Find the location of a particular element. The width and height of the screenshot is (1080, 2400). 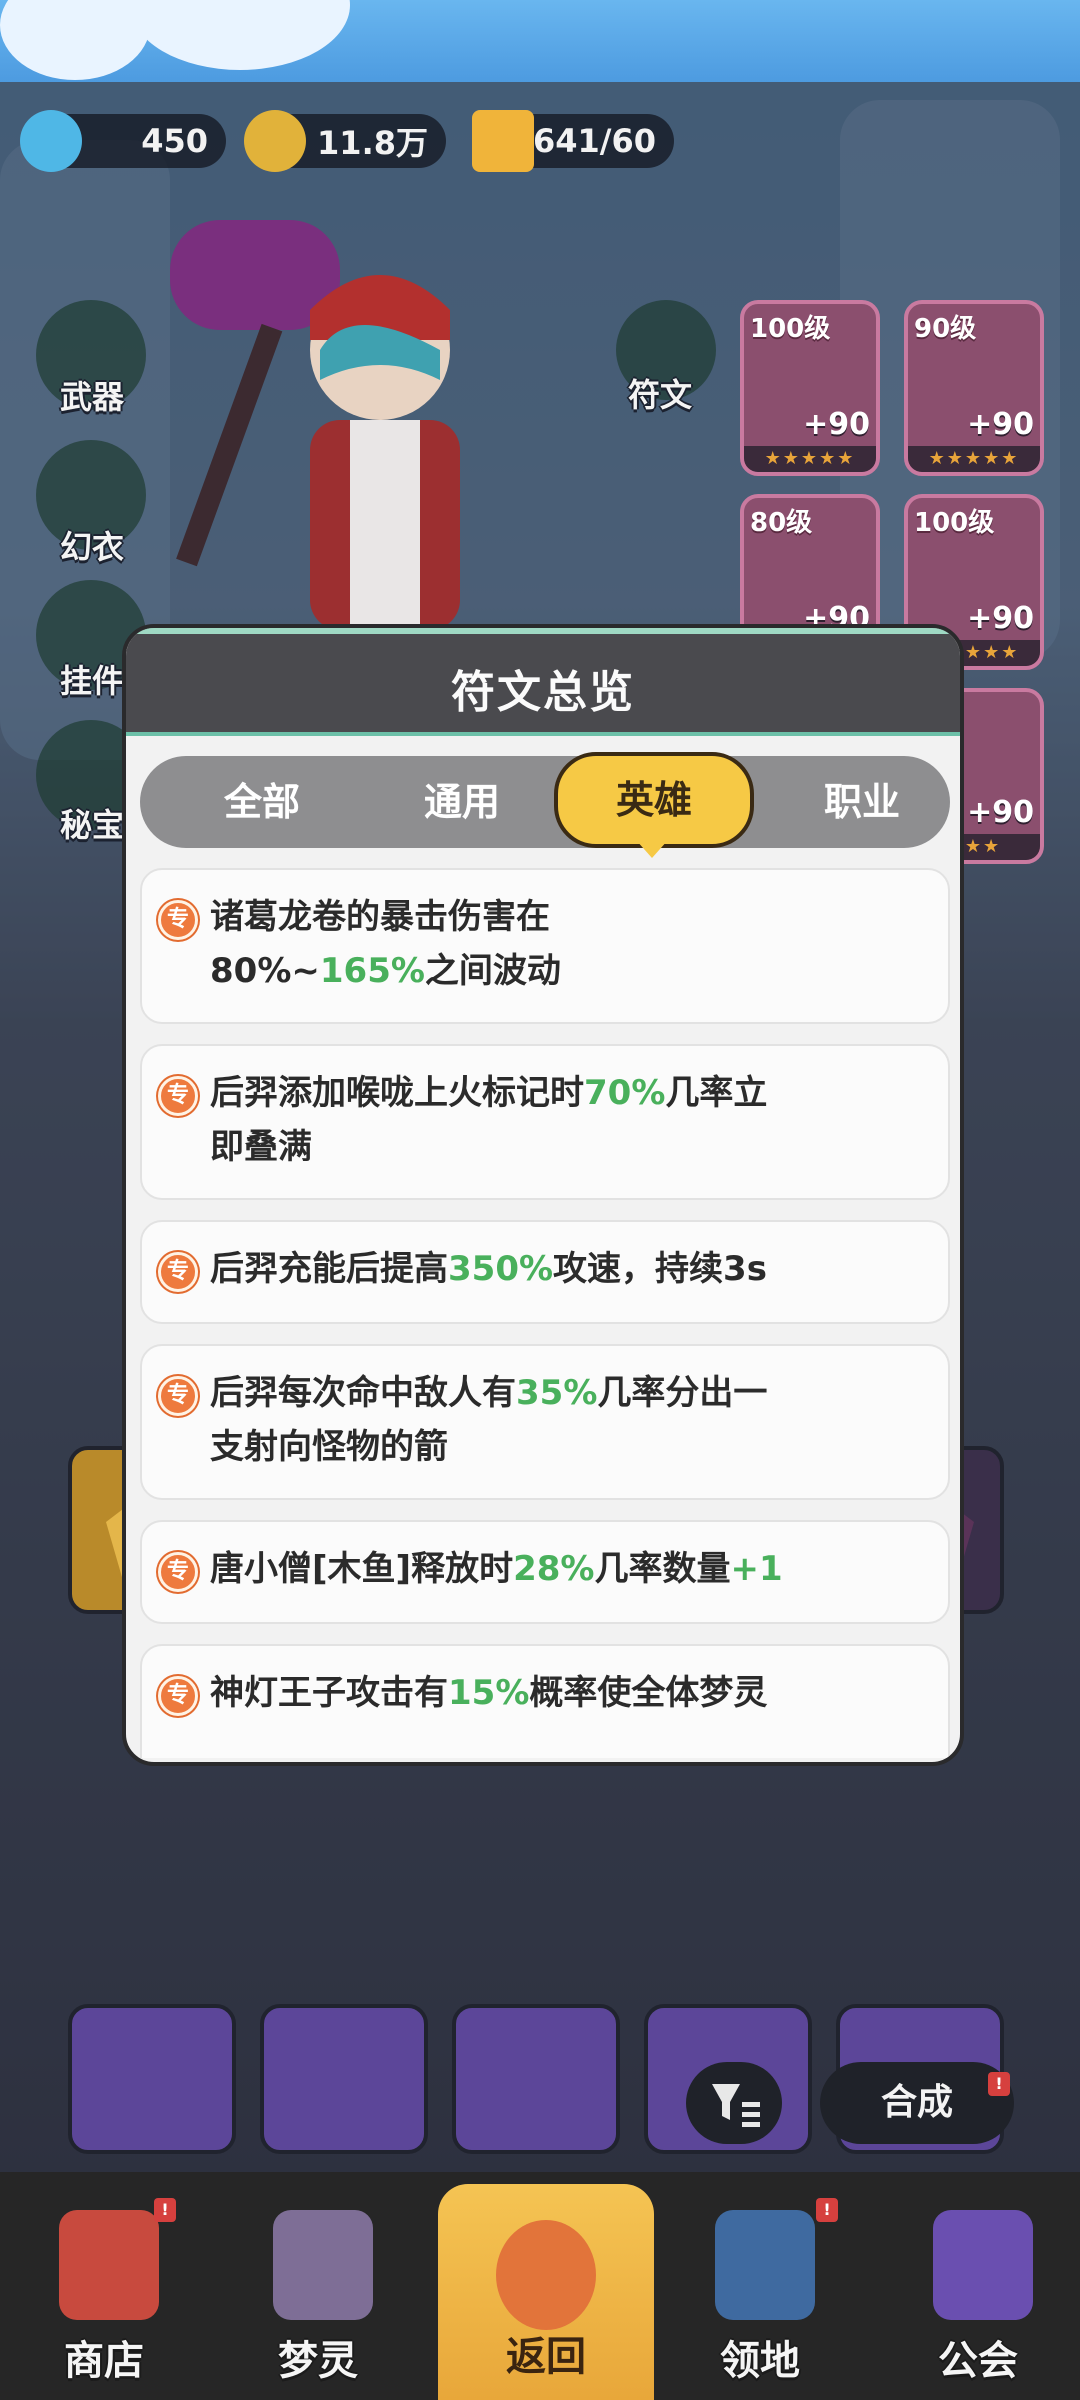

equip-slot-helmet: 100级 +90 ★★★★★ is located at coordinates (810, 388).